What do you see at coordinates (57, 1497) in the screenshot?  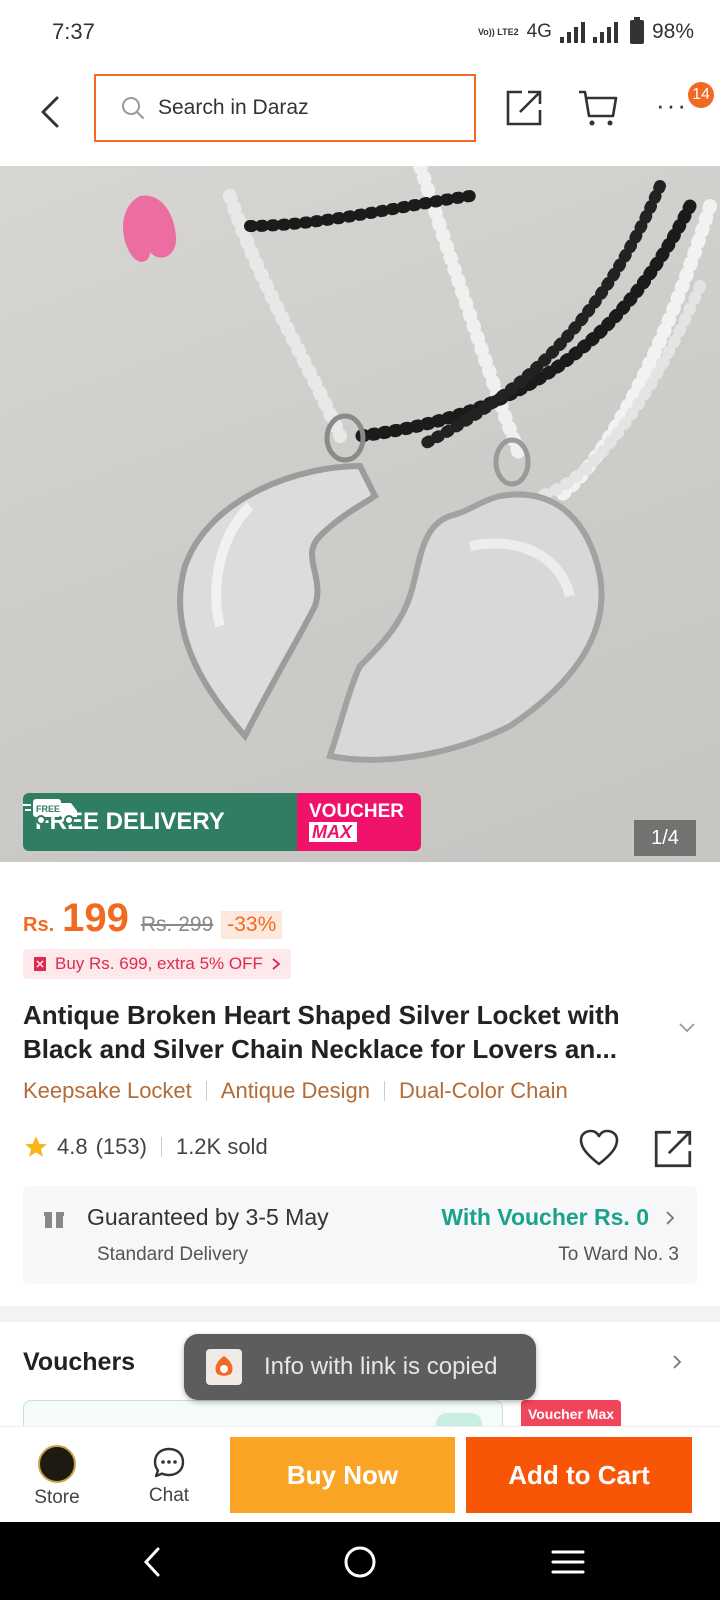 I see `store-label: Store` at bounding box center [57, 1497].